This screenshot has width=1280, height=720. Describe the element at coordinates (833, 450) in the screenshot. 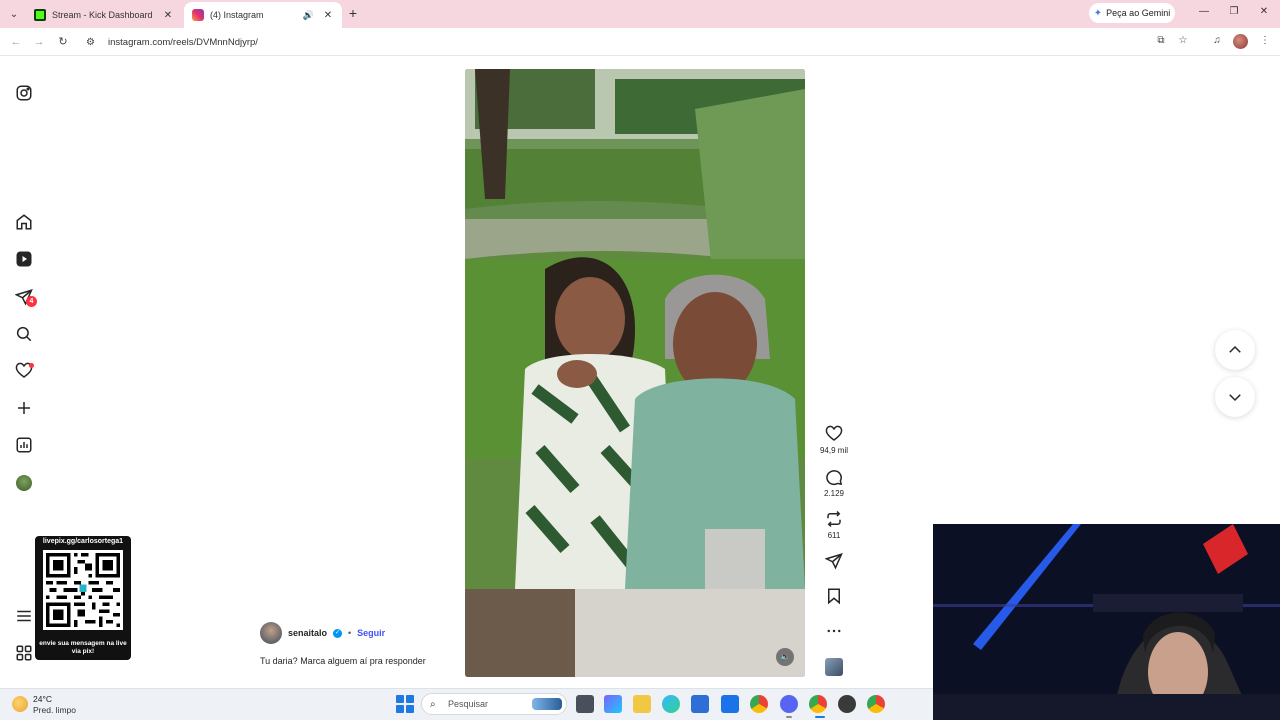

I see `like-count: 94,9 mil` at that location.